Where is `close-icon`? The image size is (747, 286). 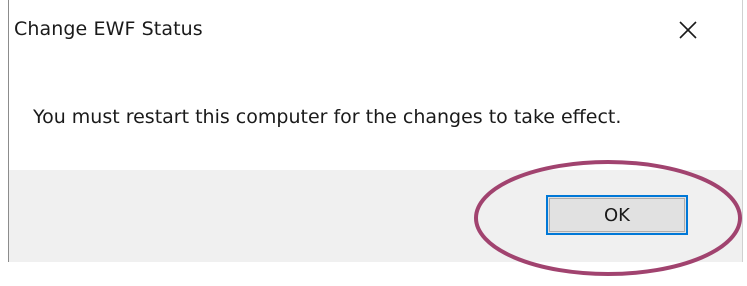 close-icon is located at coordinates (688, 30).